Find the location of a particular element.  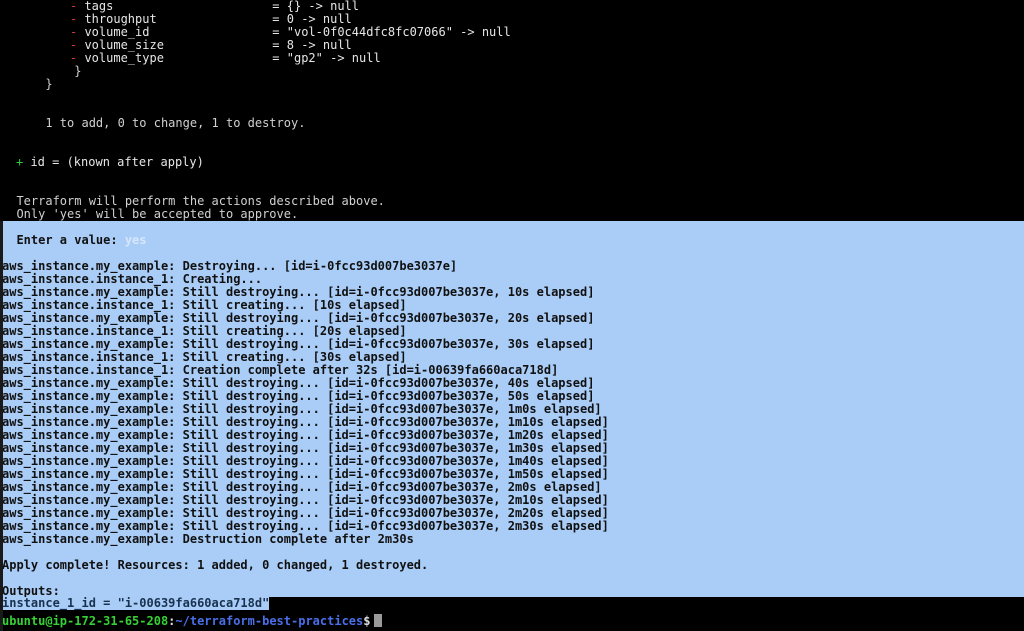

id-output-text: id = (known after apply) is located at coordinates (113, 162).